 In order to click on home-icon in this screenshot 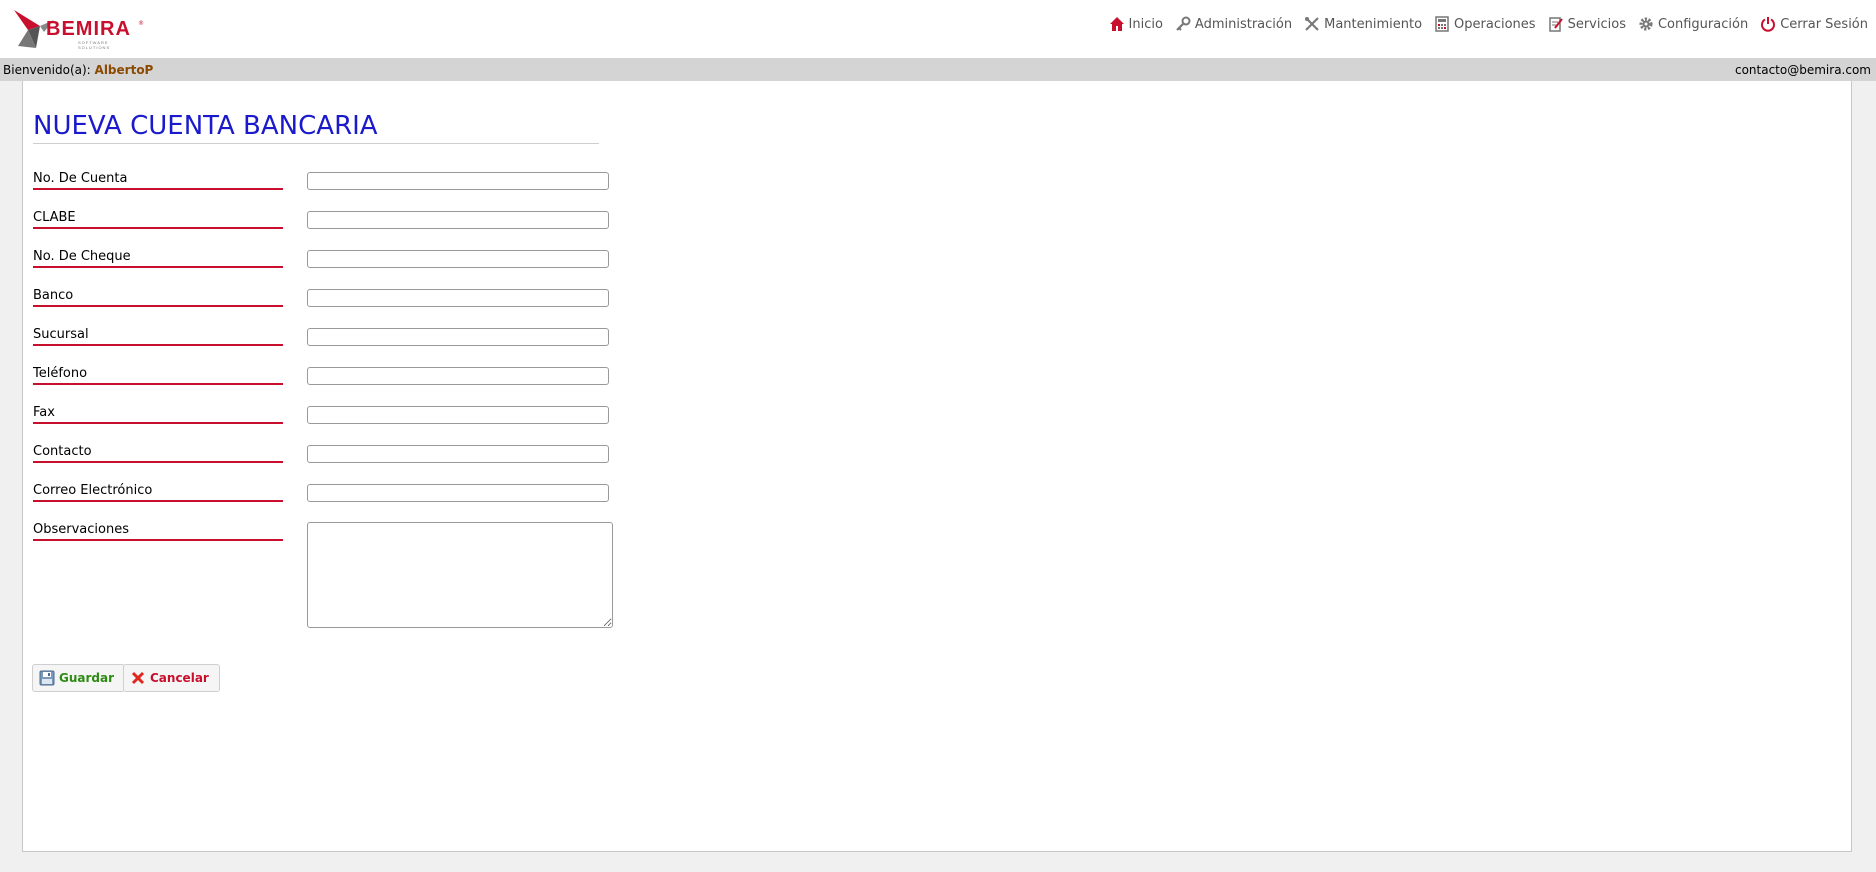, I will do `click(1116, 24)`.